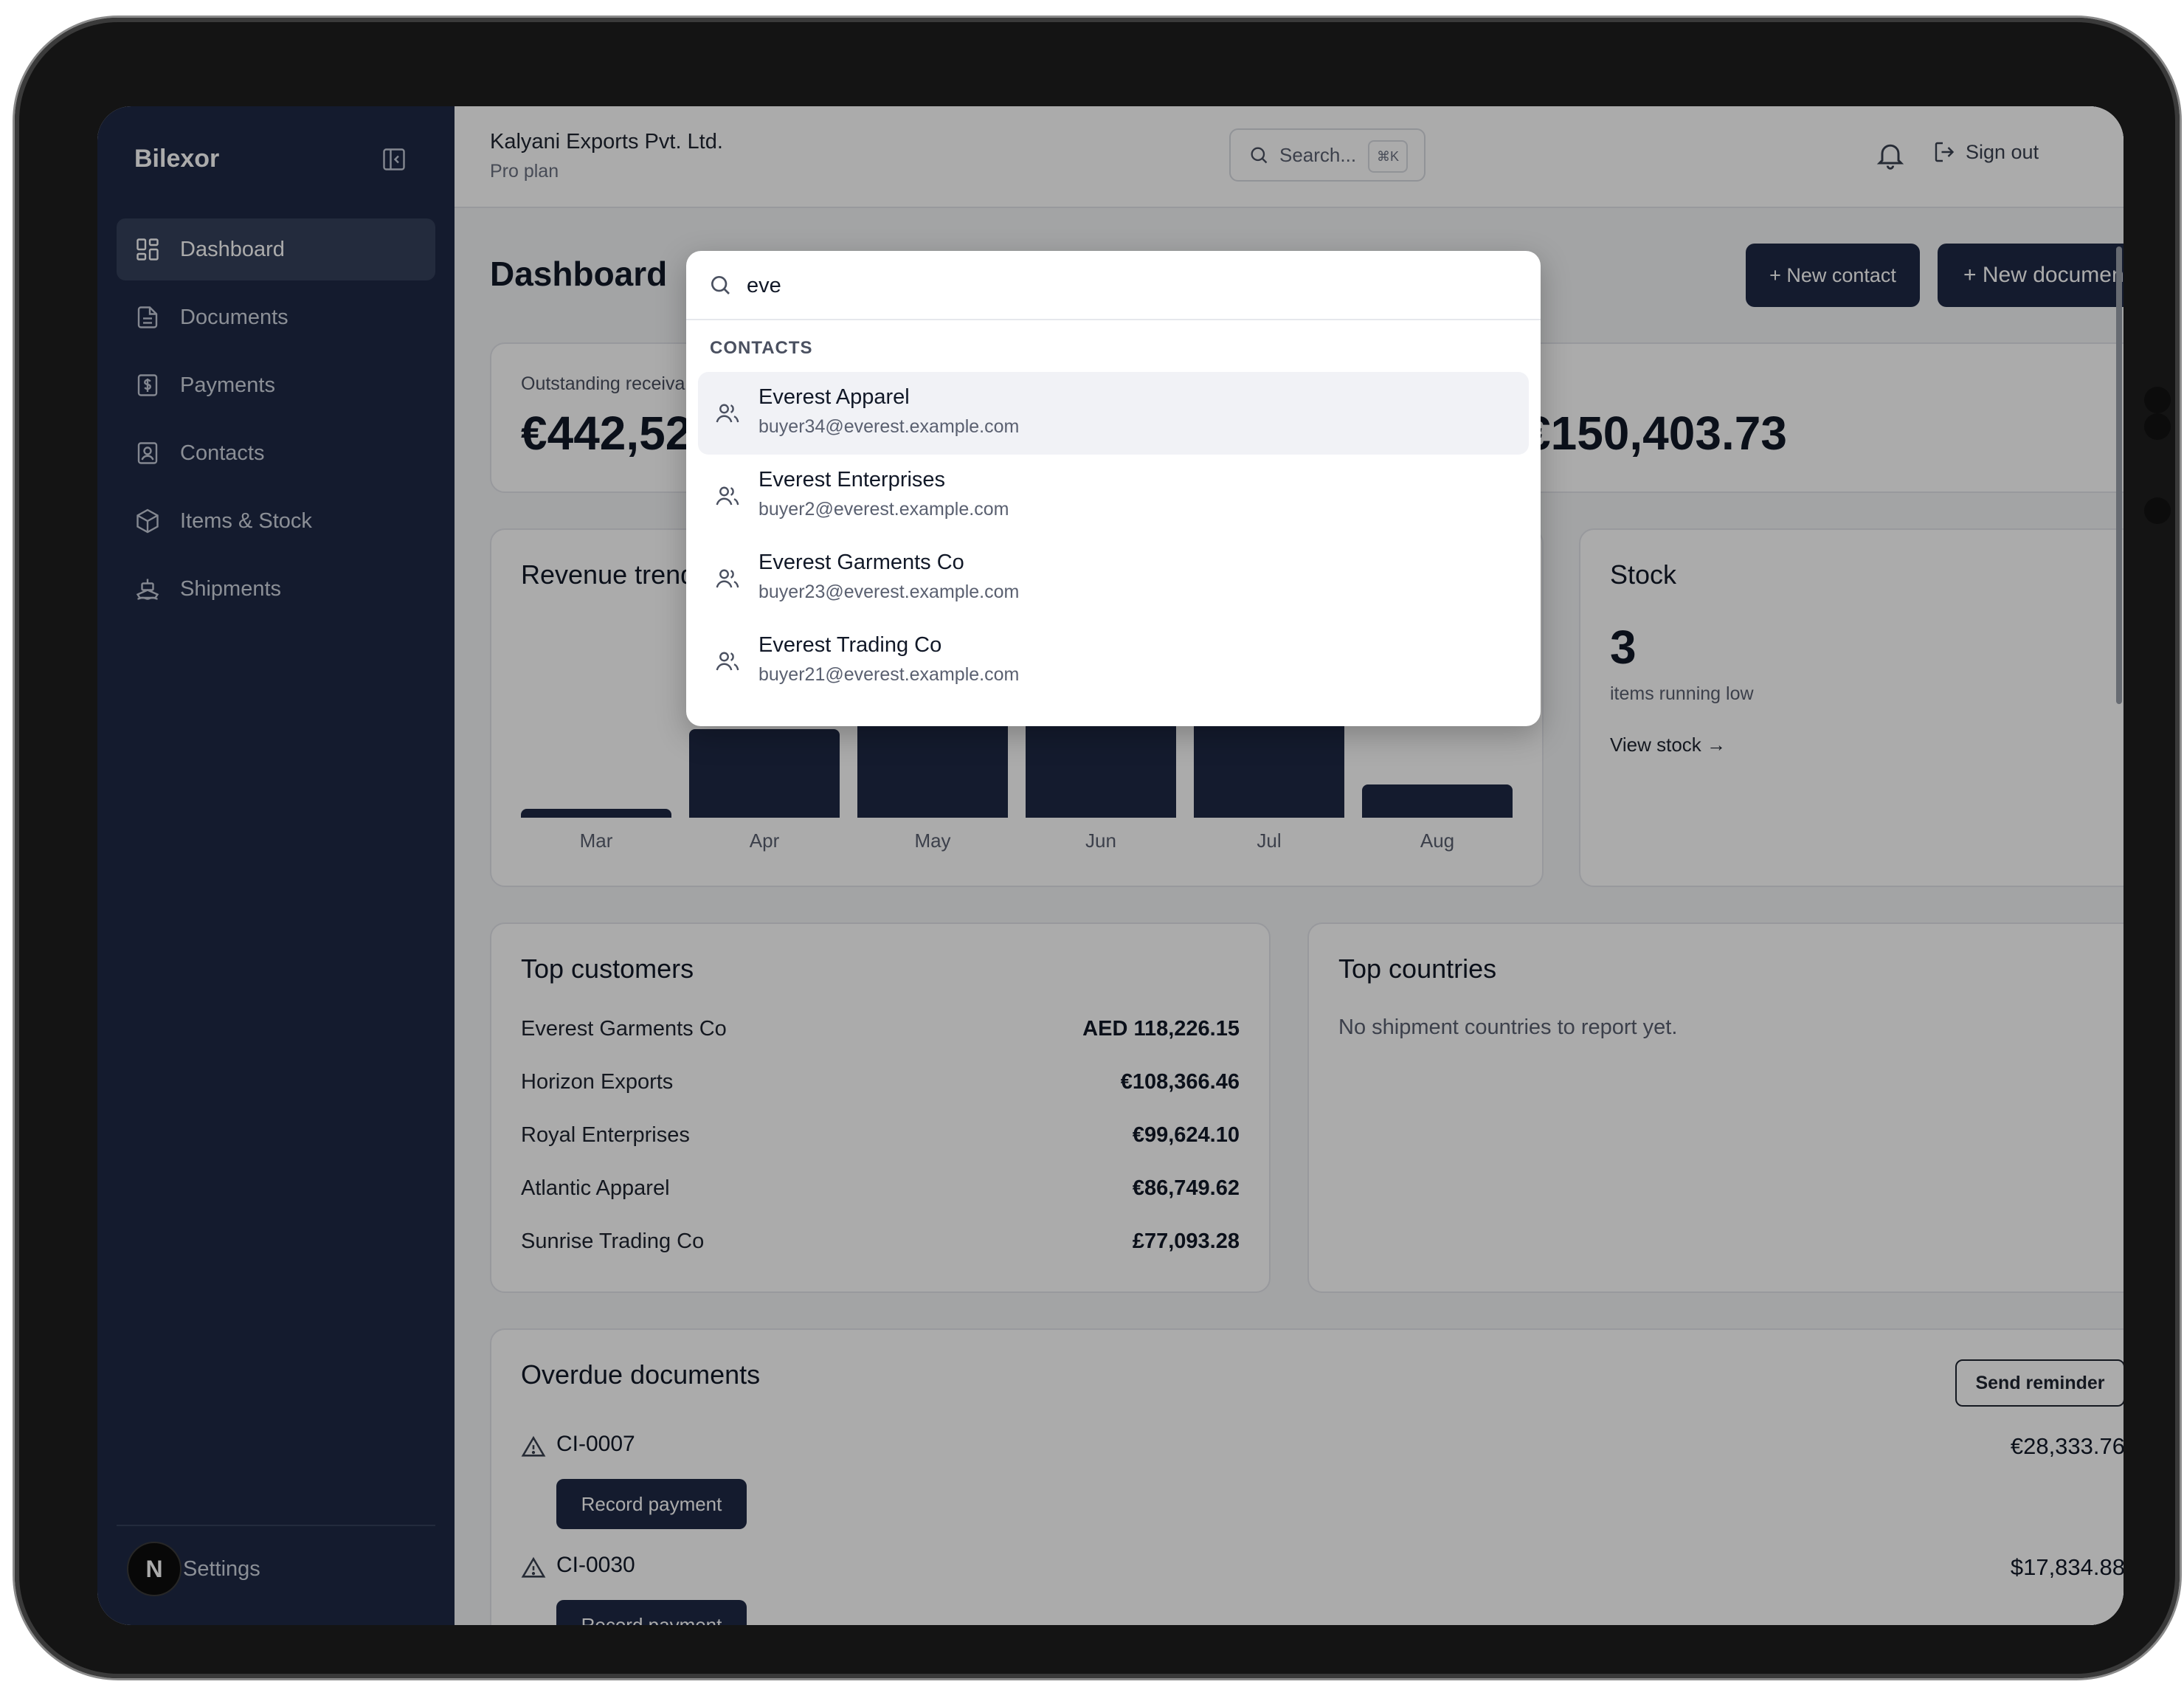 The width and height of the screenshot is (2184, 1690). I want to click on palette-search-row, so click(1113, 286).